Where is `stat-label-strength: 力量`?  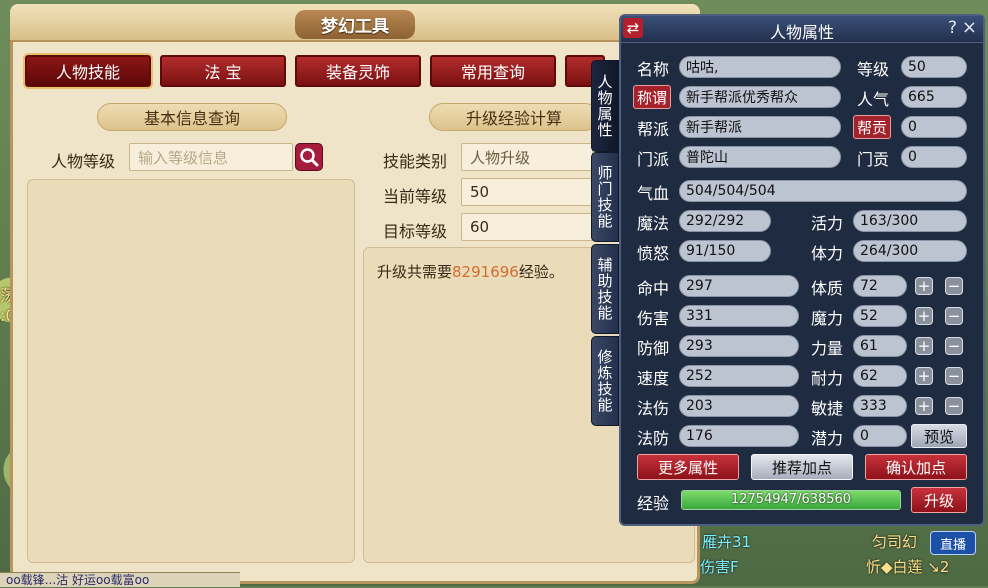
stat-label-strength: 力量 is located at coordinates (827, 348).